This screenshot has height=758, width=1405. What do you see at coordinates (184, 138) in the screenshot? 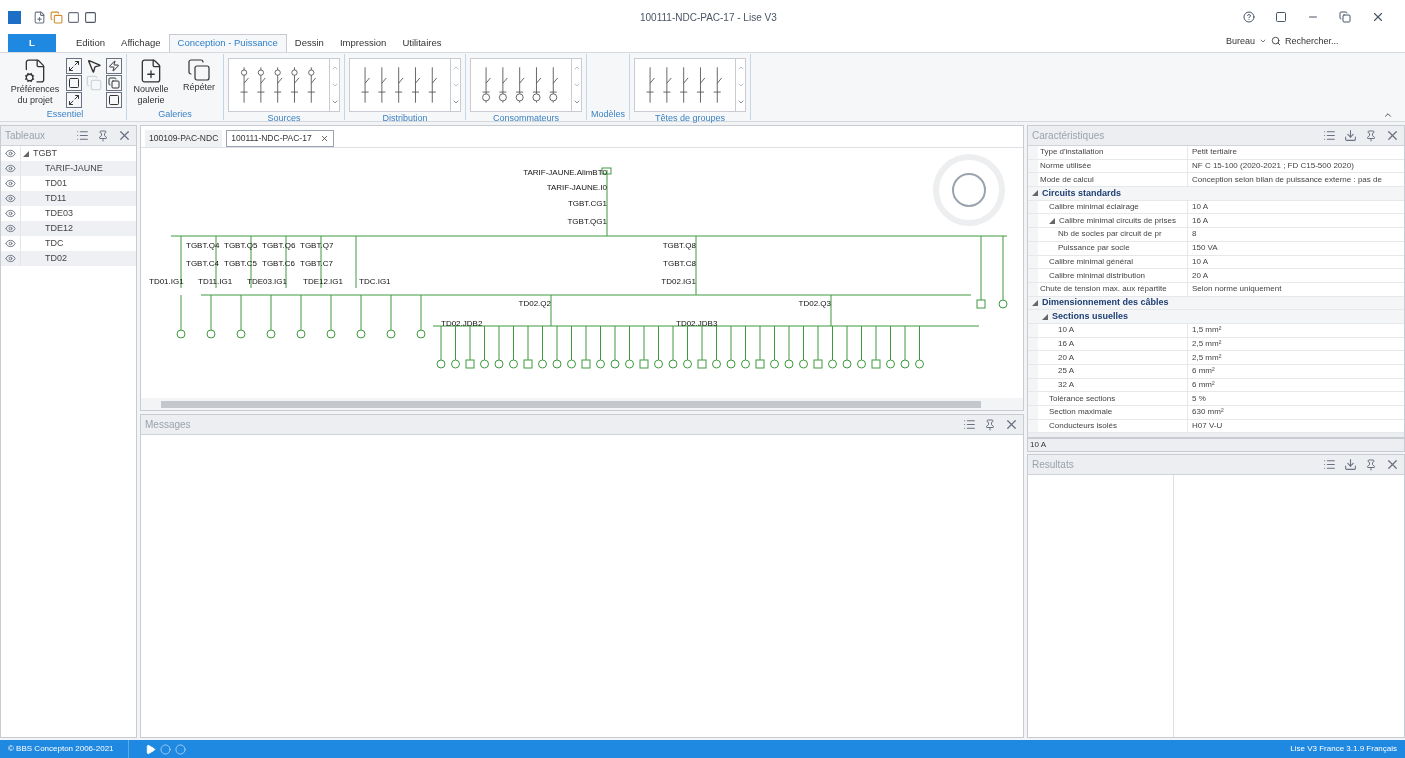
I see `document-tab: 100109-PAC-NDC` at bounding box center [184, 138].